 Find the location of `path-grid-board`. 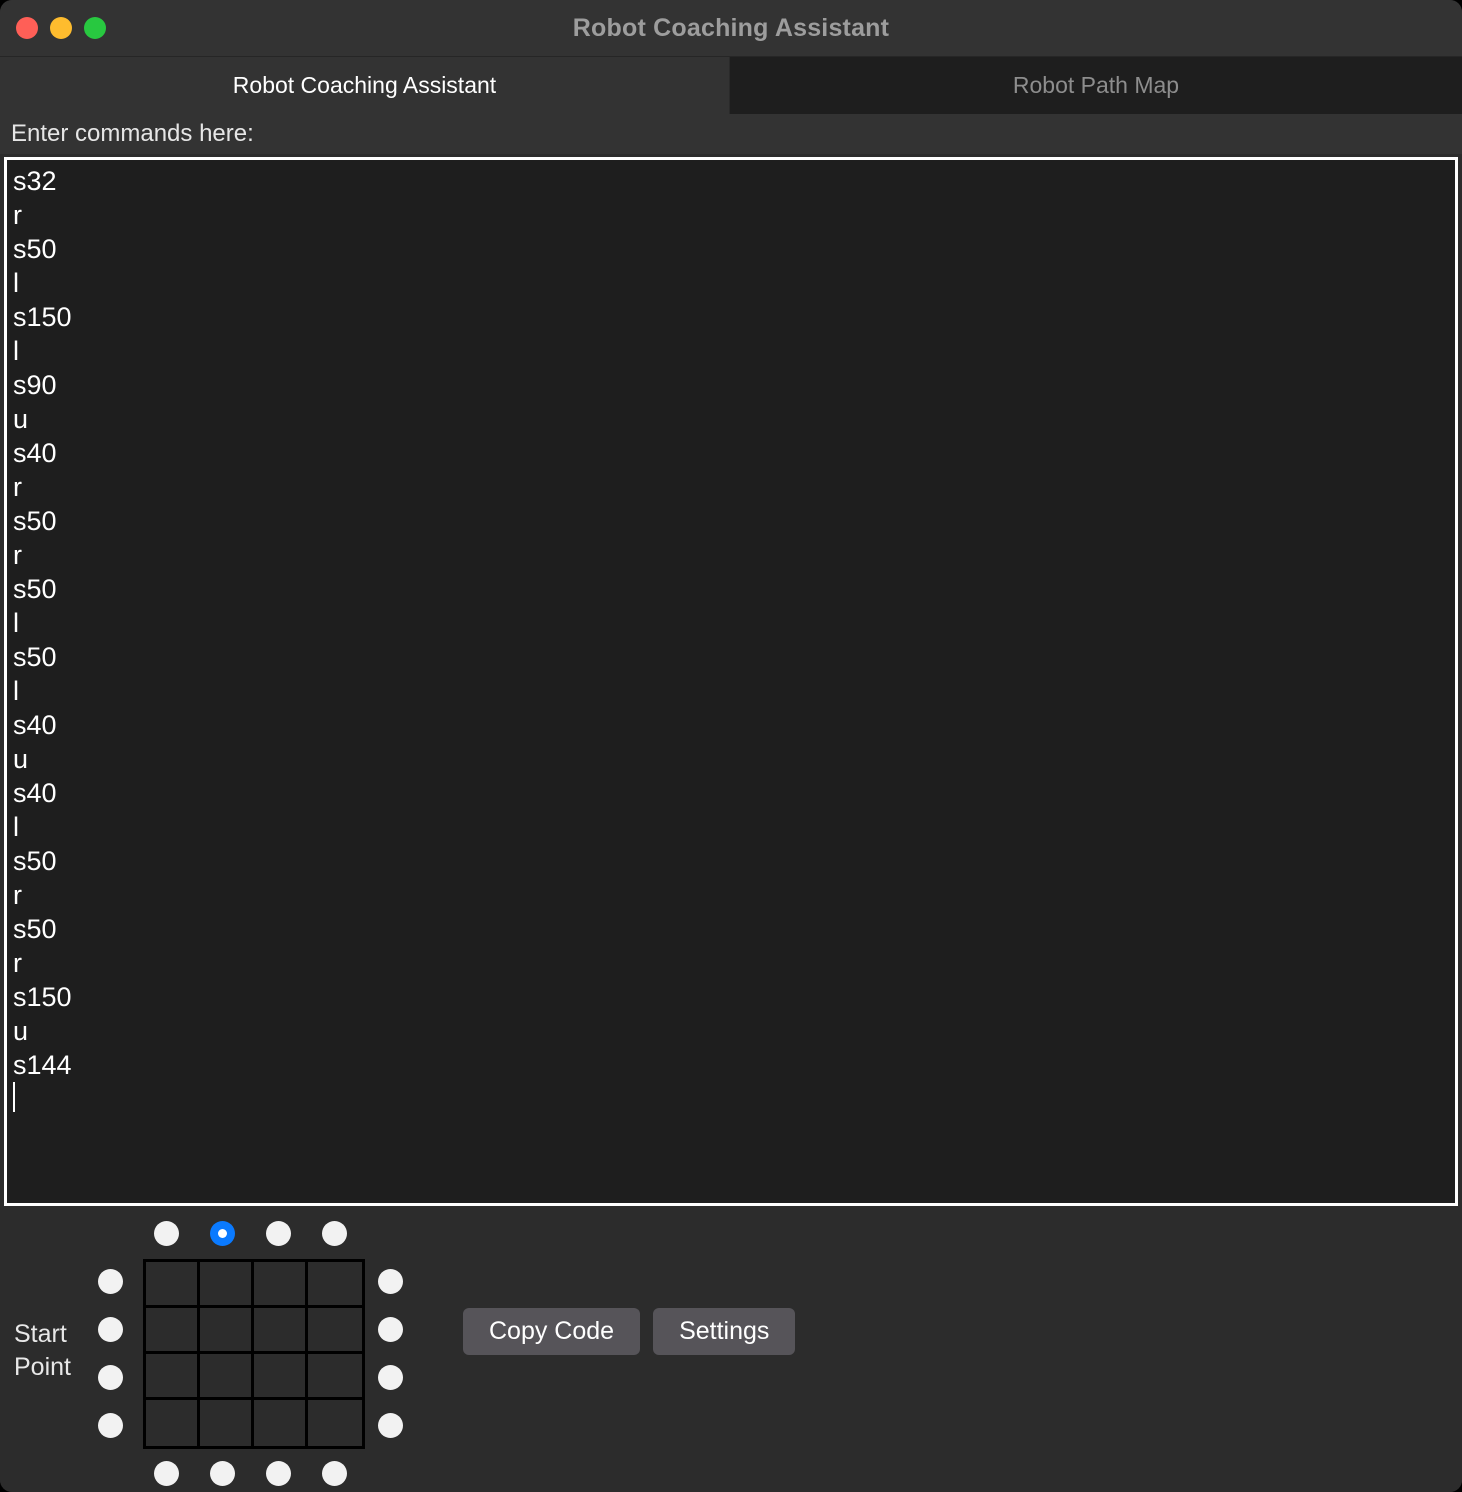

path-grid-board is located at coordinates (254, 1354).